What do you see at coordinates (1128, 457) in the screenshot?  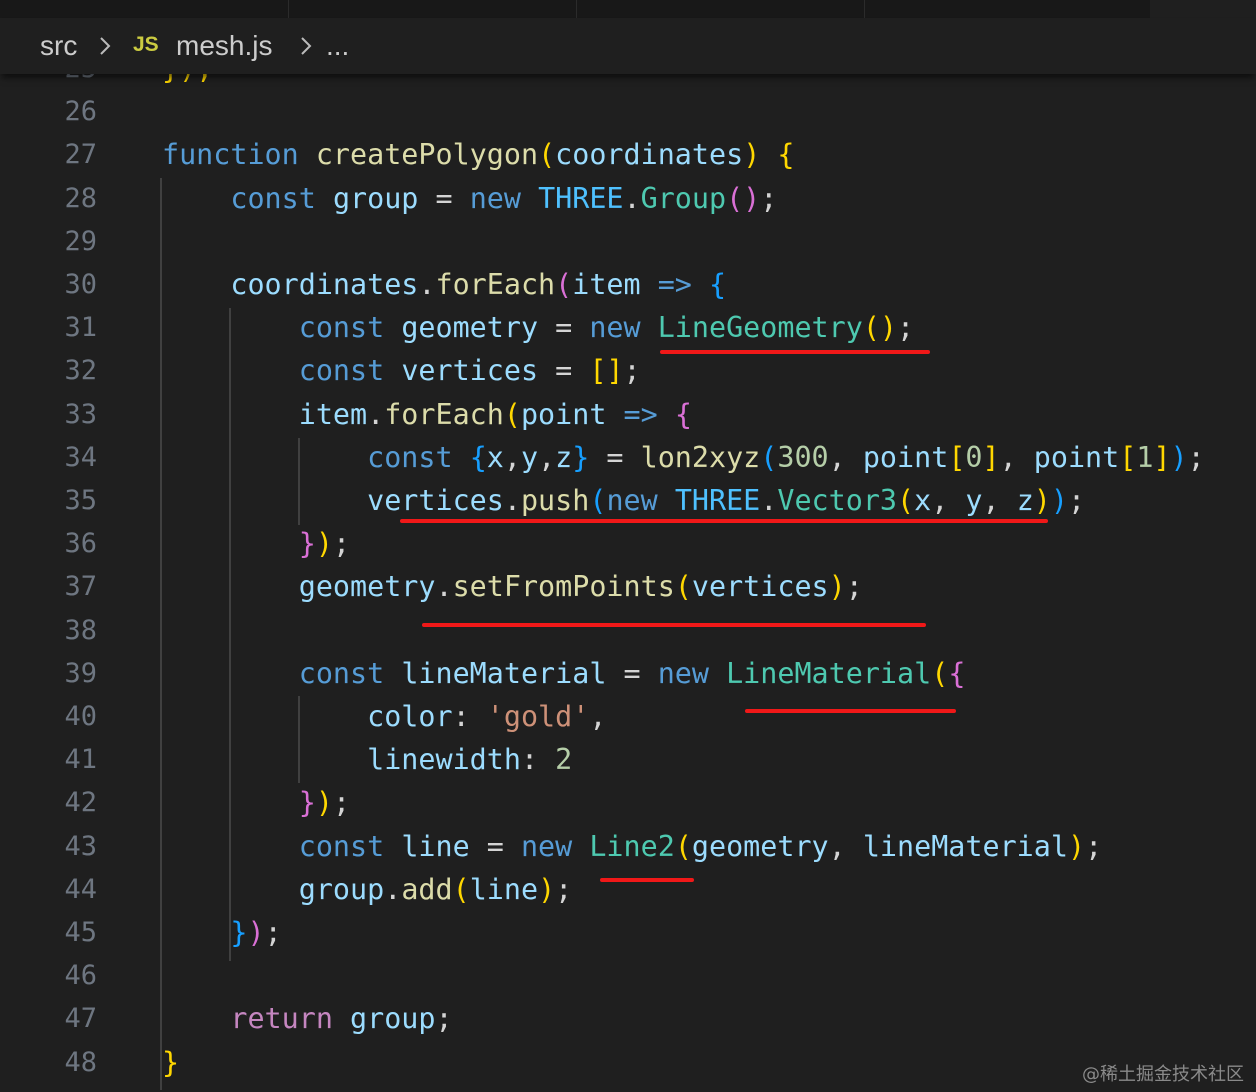 I see `code-token: [` at bounding box center [1128, 457].